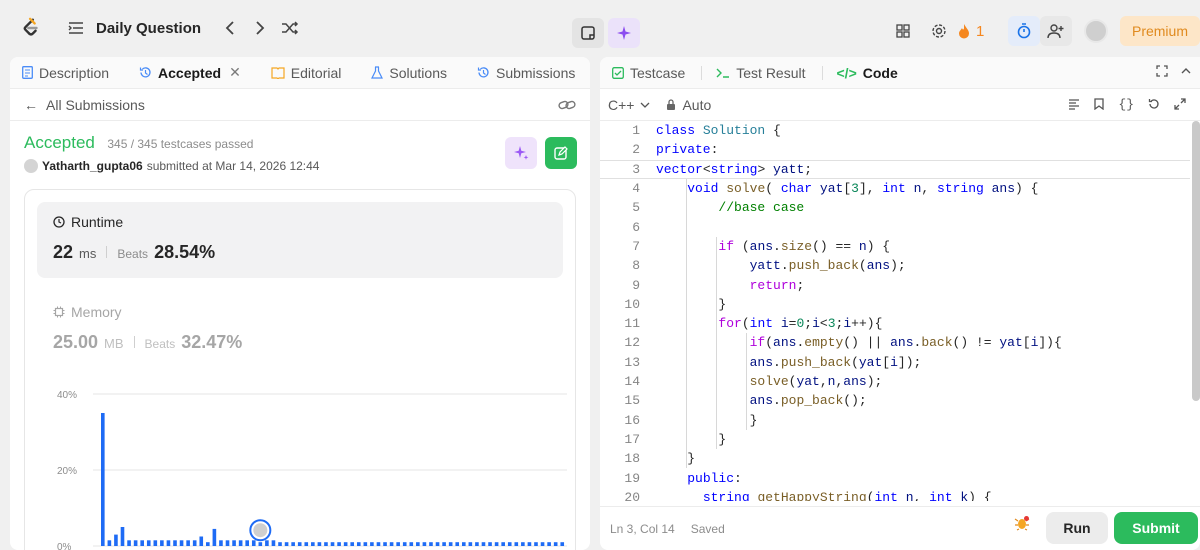 Image resolution: width=1200 pixels, height=550 pixels. I want to click on close-tab-icon: ✕, so click(235, 72).